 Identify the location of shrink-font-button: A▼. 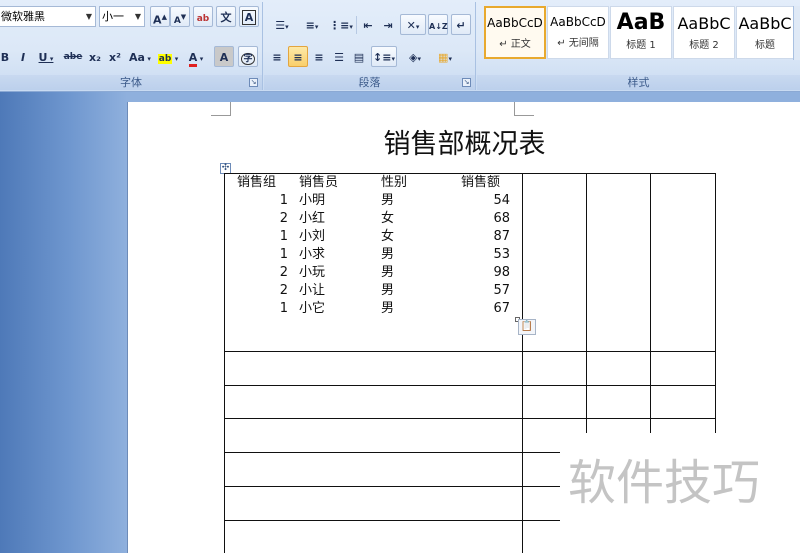
(180, 16).